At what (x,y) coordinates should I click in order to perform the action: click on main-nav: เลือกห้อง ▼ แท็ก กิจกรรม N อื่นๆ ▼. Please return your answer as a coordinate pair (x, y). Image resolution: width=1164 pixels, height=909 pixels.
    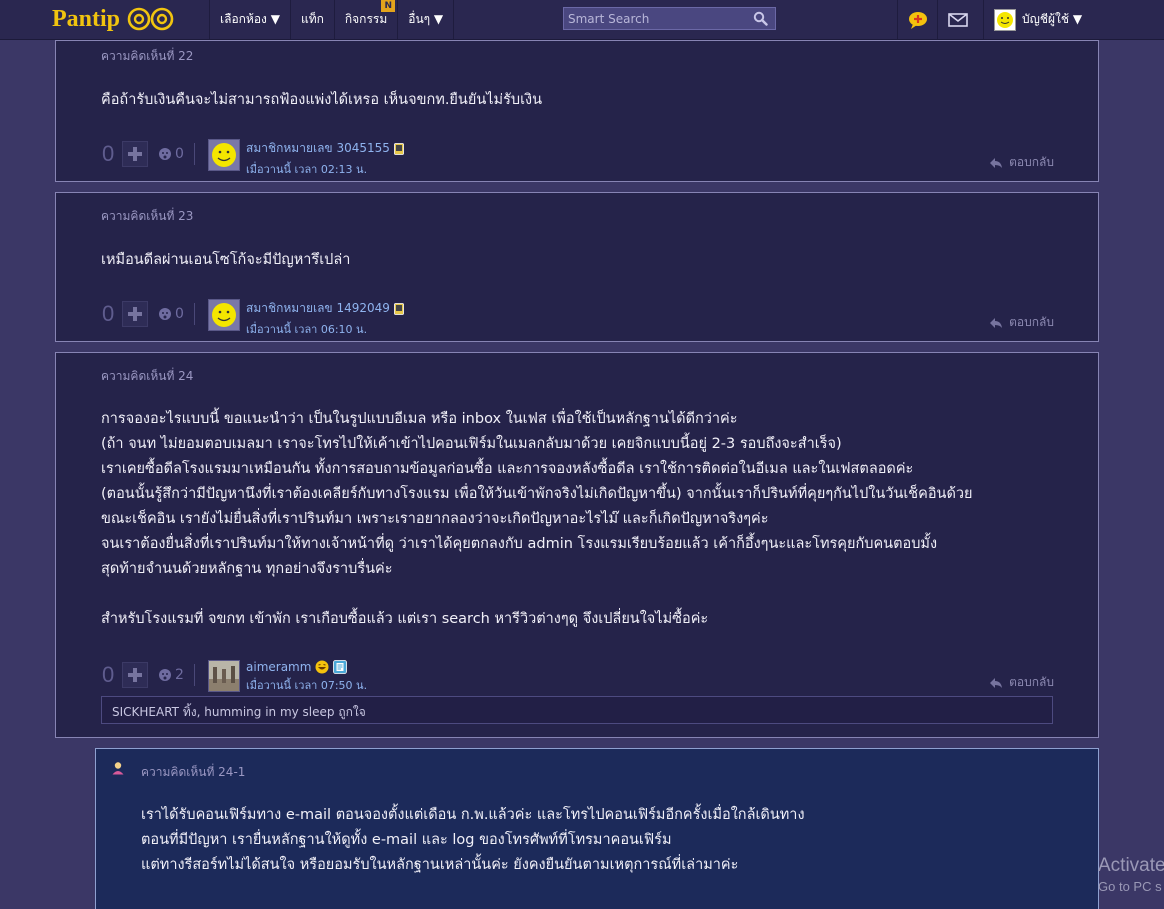
    Looking at the image, I should click on (332, 19).